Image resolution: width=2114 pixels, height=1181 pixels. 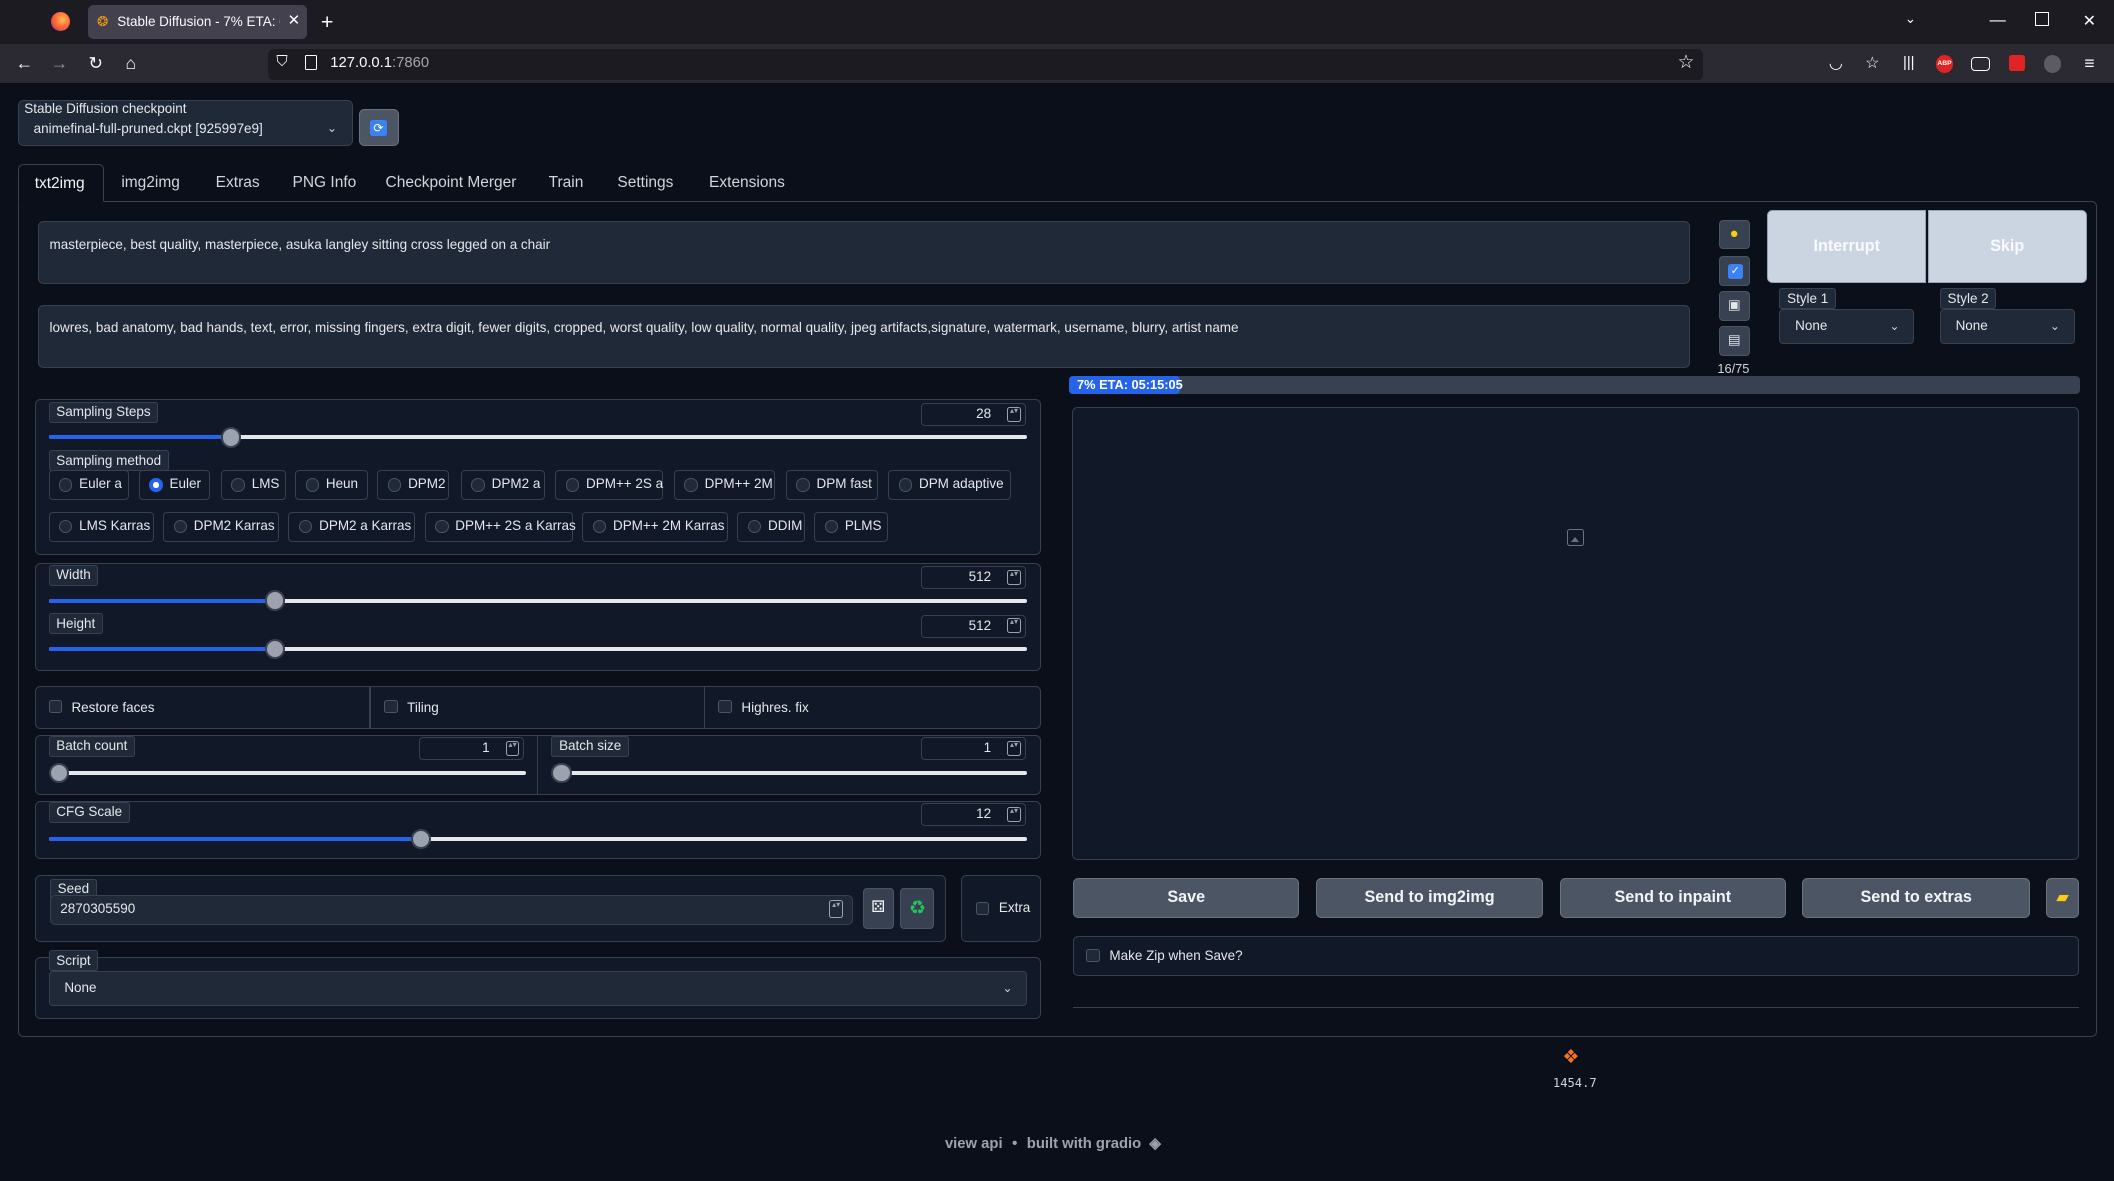 I want to click on refresh-checkpoint-button: ⟳, so click(x=378, y=127).